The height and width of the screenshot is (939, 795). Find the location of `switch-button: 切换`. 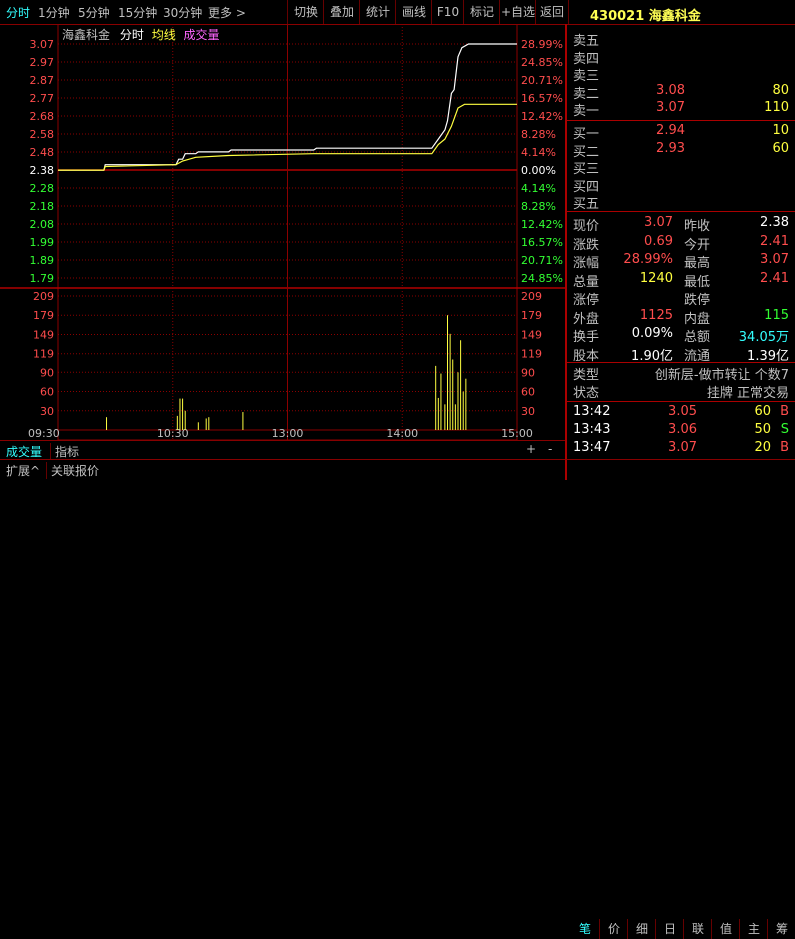

switch-button: 切换 is located at coordinates (305, 12).